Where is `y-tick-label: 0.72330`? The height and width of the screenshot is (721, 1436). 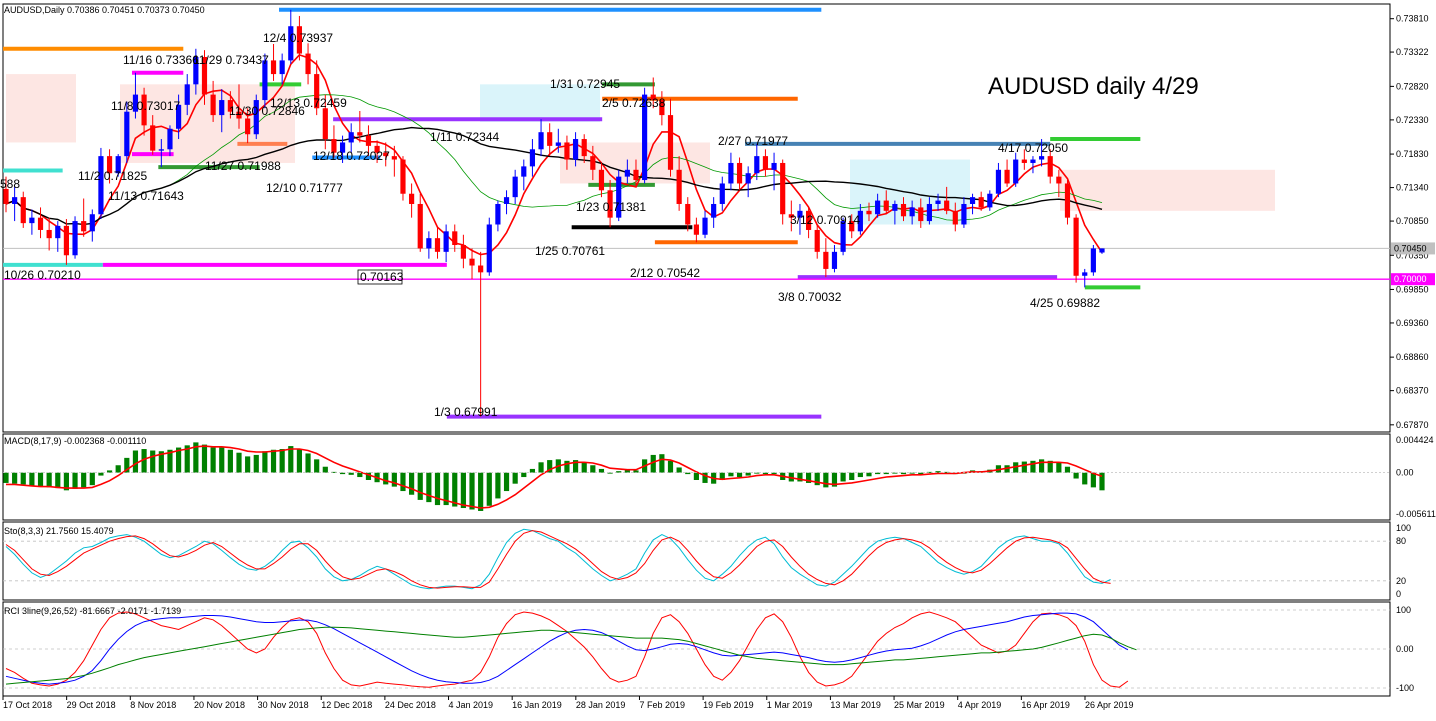 y-tick-label: 0.72330 is located at coordinates (1412, 120).